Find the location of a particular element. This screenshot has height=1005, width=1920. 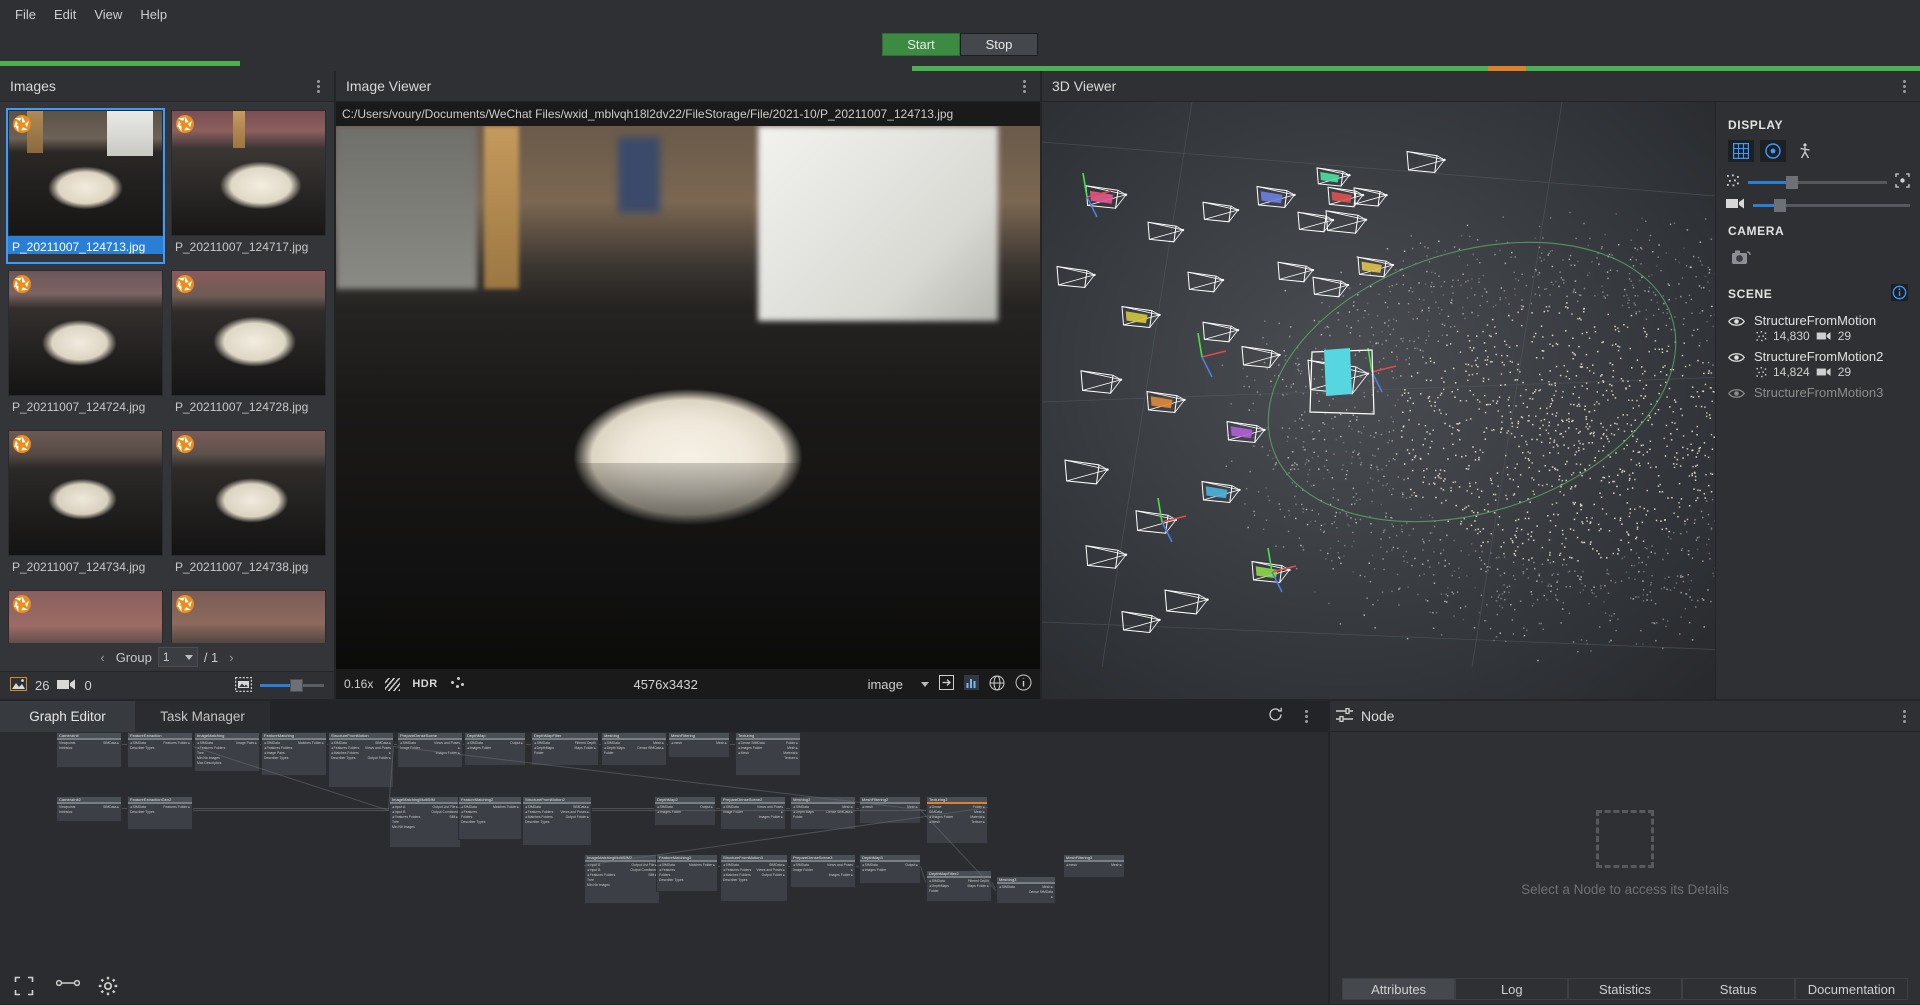

human-scale-icon is located at coordinates (1805, 151).